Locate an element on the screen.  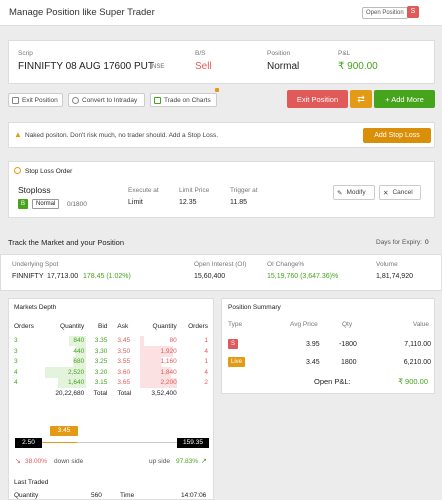
up-trend-icon: ↗ is located at coordinates (204, 461).